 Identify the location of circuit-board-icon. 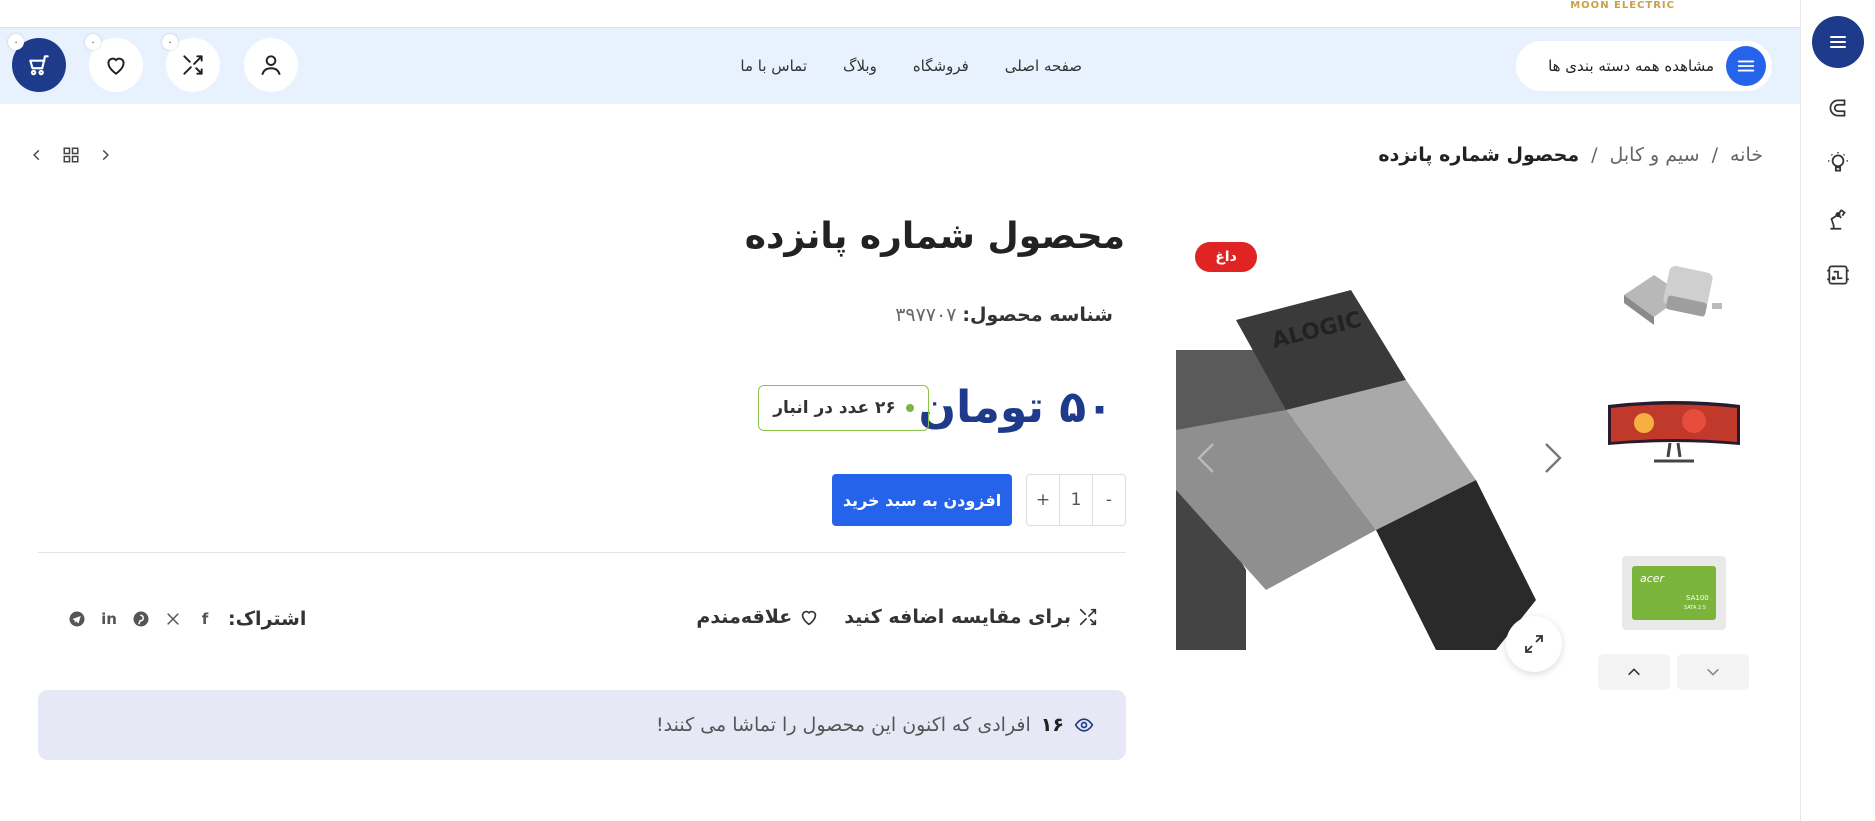
(1838, 275).